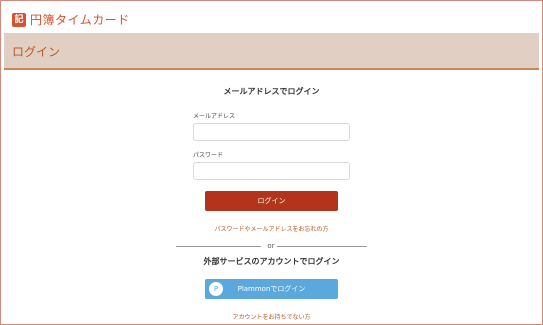 Image resolution: width=543 pixels, height=325 pixels. I want to click on login-button: ログイン, so click(271, 201).